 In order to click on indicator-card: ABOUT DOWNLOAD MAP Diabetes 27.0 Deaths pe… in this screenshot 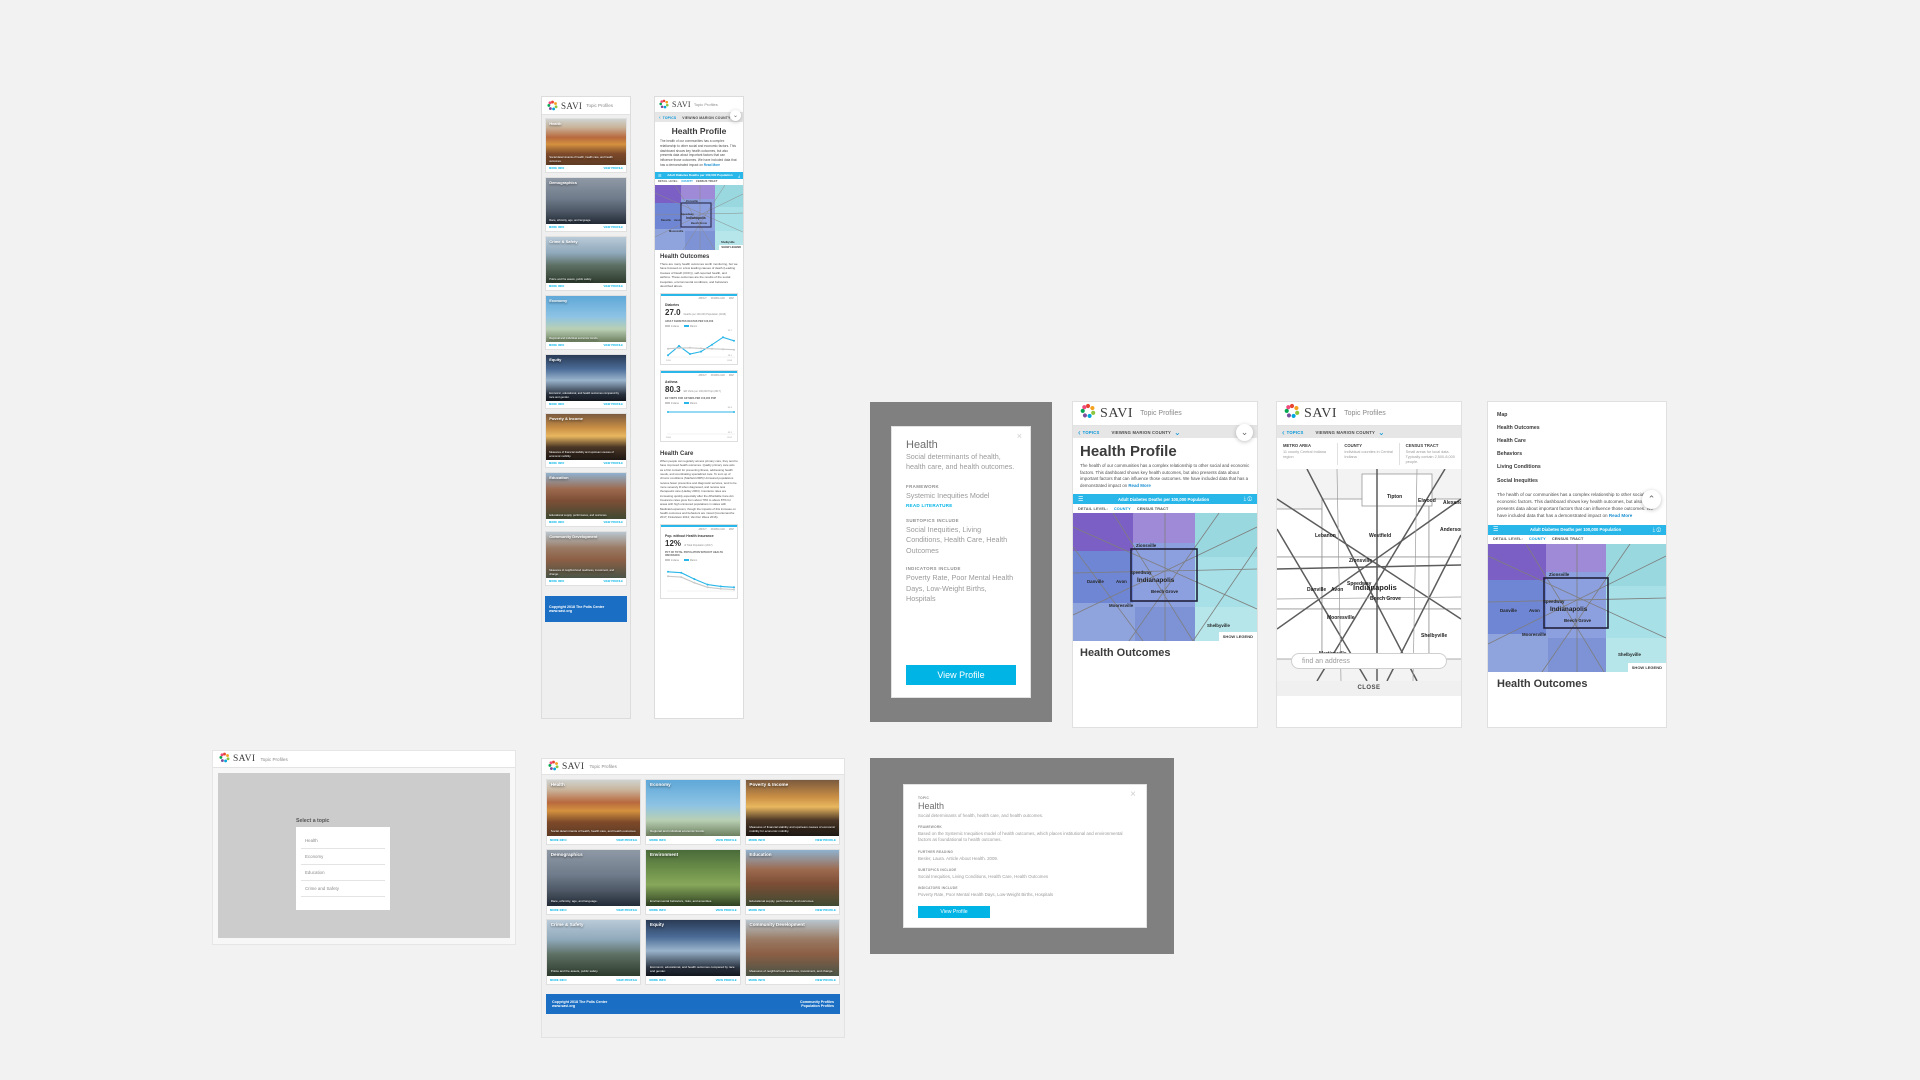, I will do `click(699, 328)`.